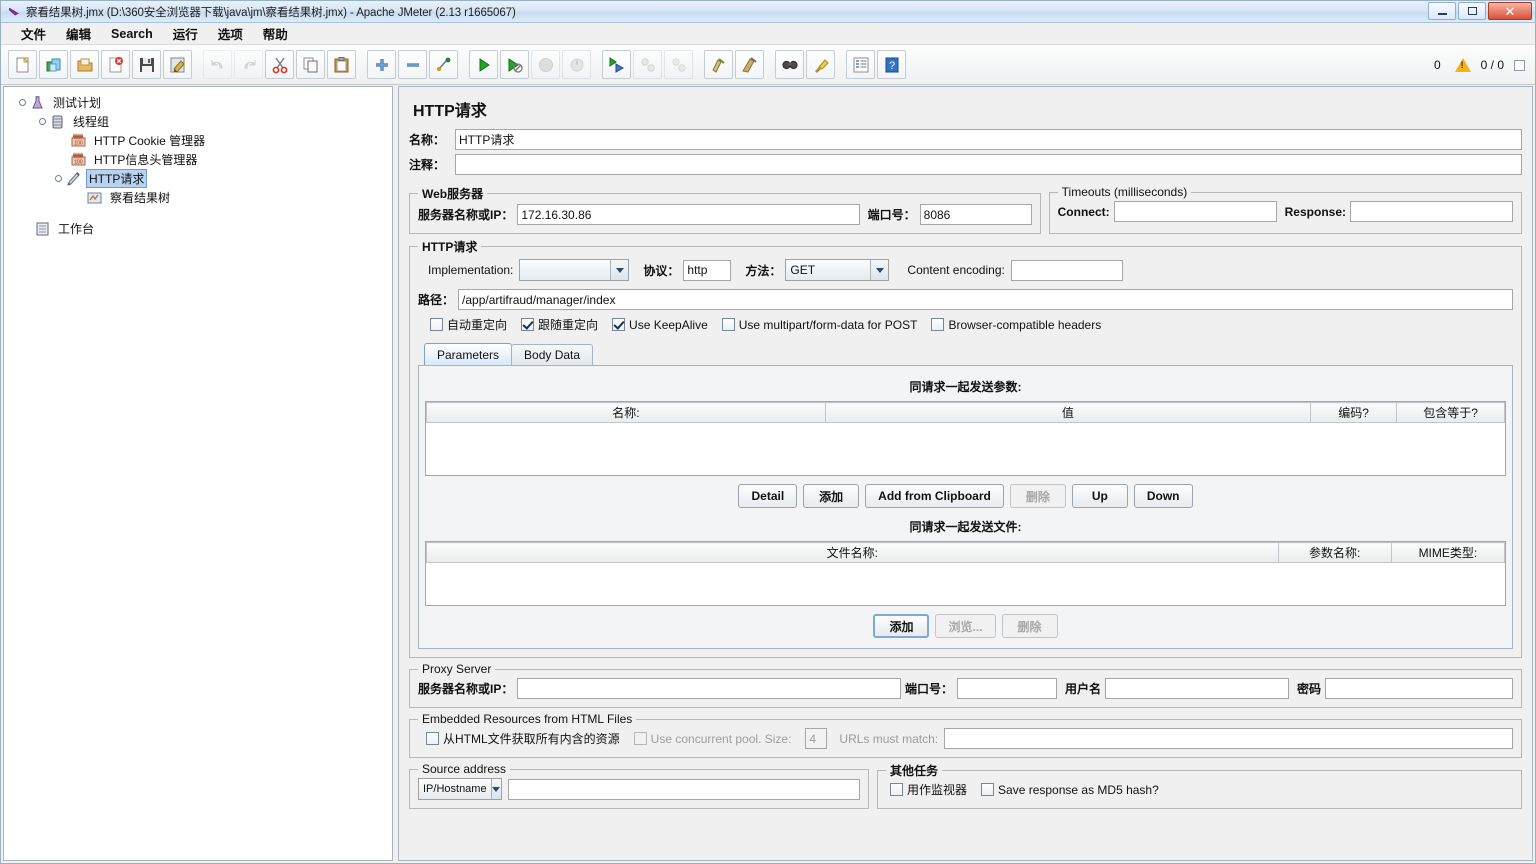 The height and width of the screenshot is (864, 1536). I want to click on tree-node-thread-group: 线程组, so click(202, 121).